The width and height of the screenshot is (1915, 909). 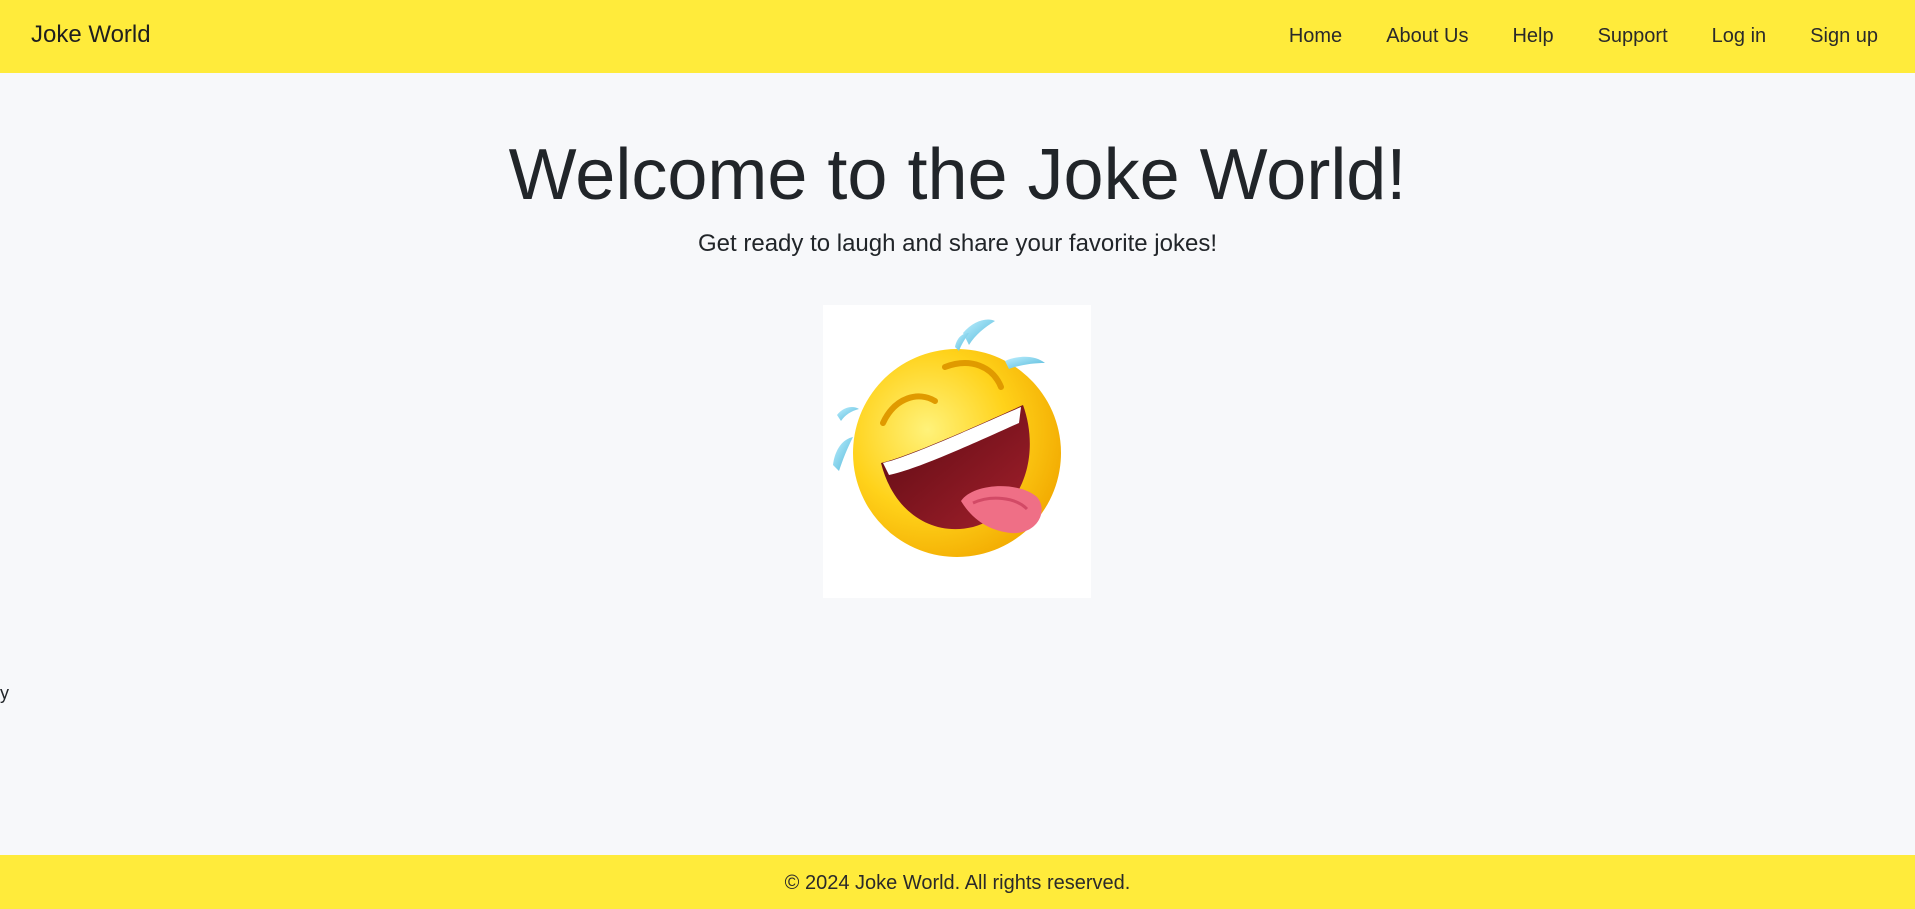 What do you see at coordinates (957, 451) in the screenshot?
I see `laughing-emoji-icon` at bounding box center [957, 451].